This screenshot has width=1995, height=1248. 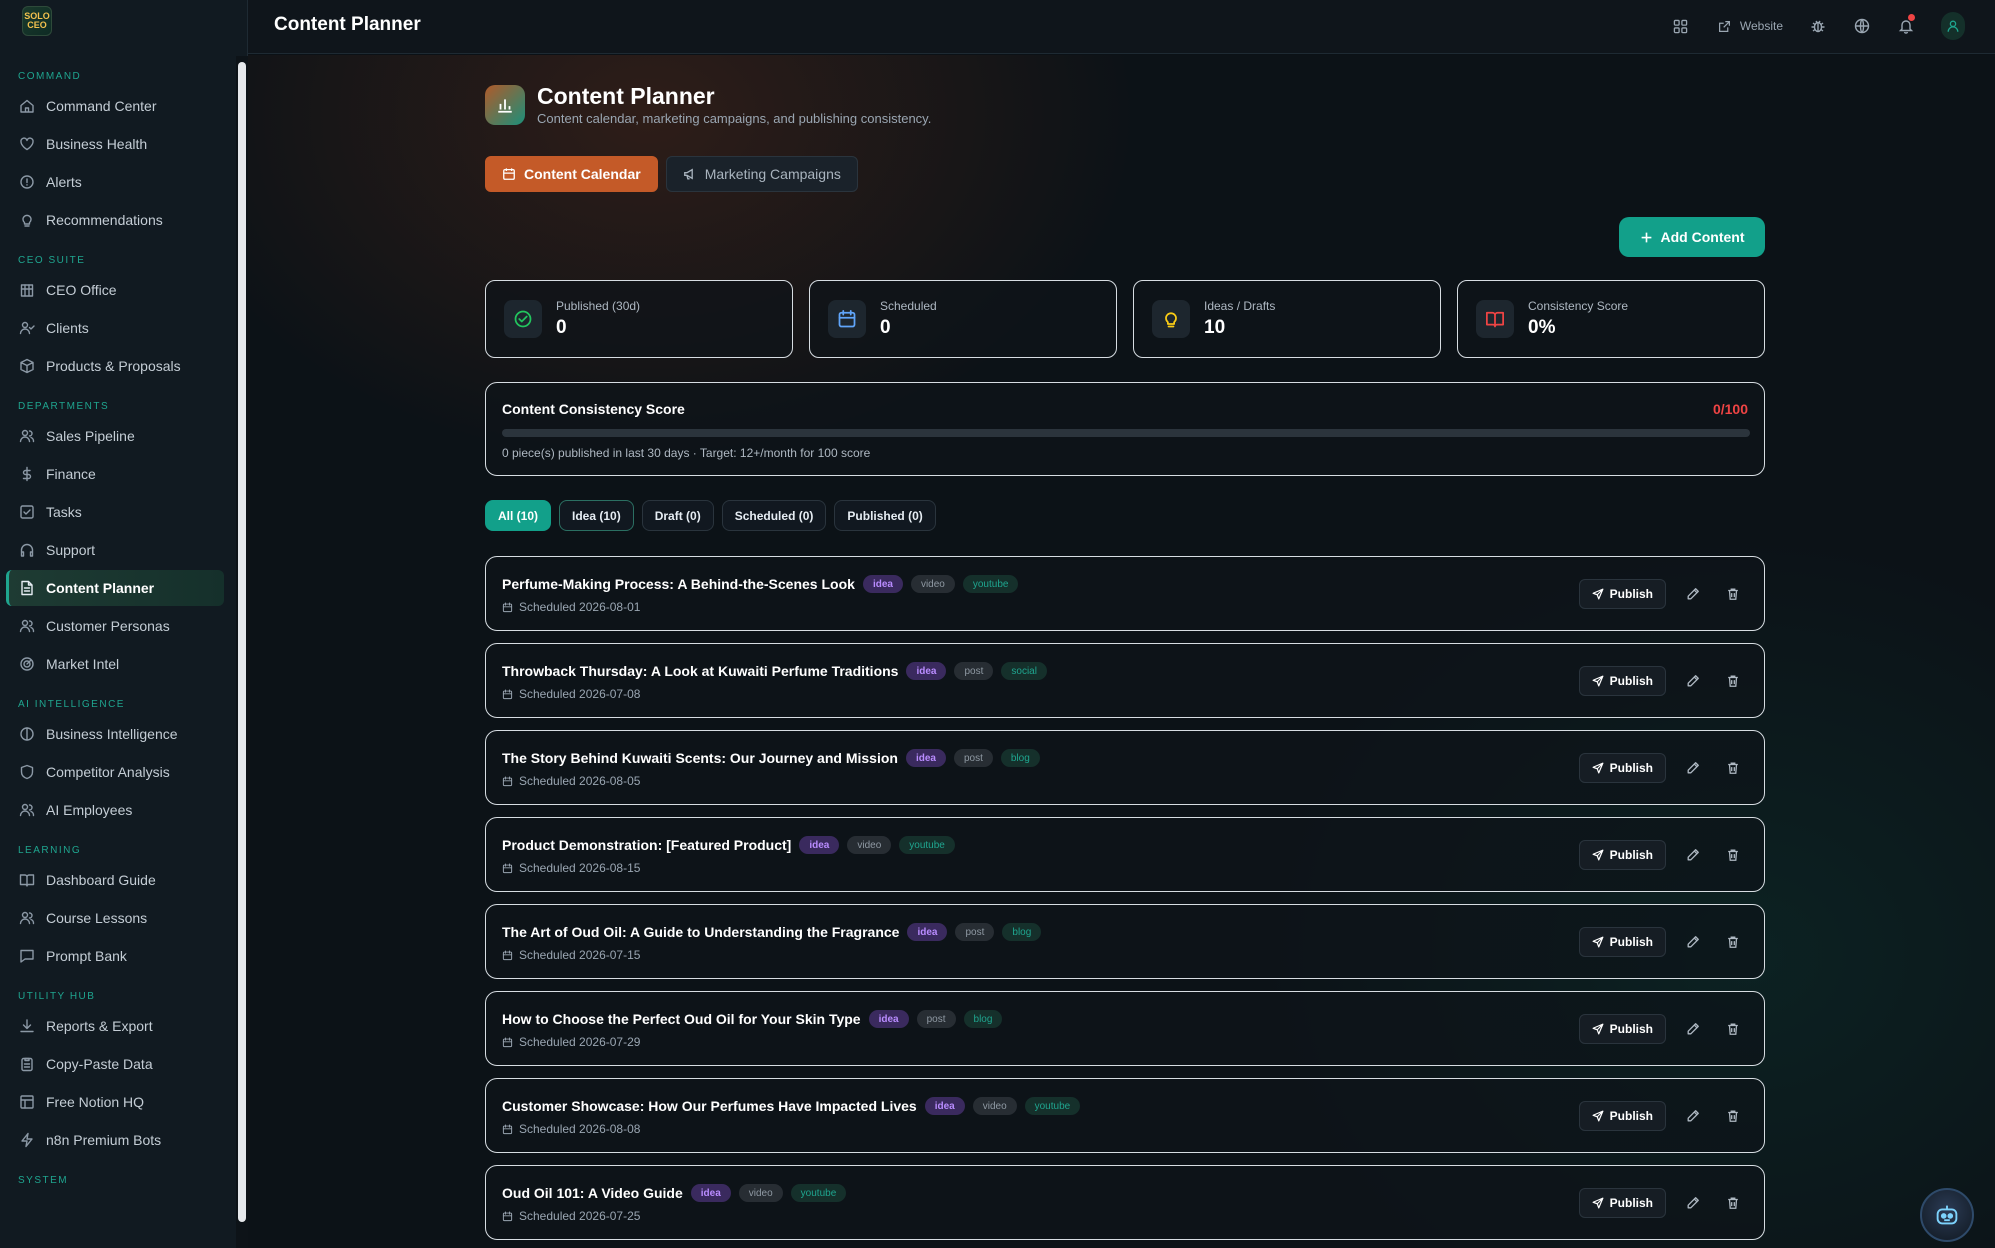 What do you see at coordinates (115, 880) in the screenshot?
I see `sidebar-item-dashboard-guide: Dashboard Guide` at bounding box center [115, 880].